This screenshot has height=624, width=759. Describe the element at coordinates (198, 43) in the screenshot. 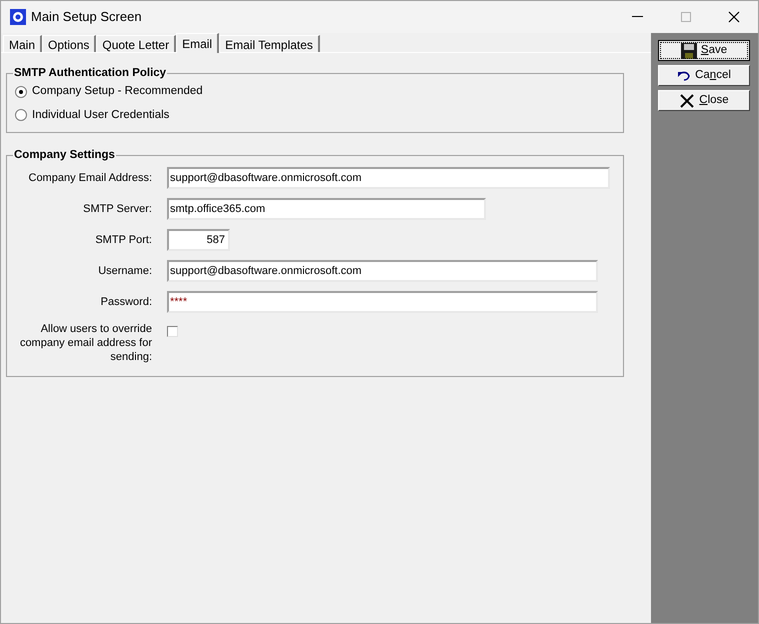

I see `tab: Email` at that location.